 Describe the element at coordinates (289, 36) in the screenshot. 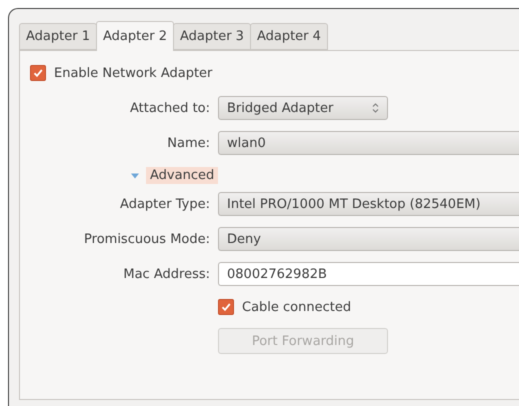

I see `tab: Adapter 4` at that location.